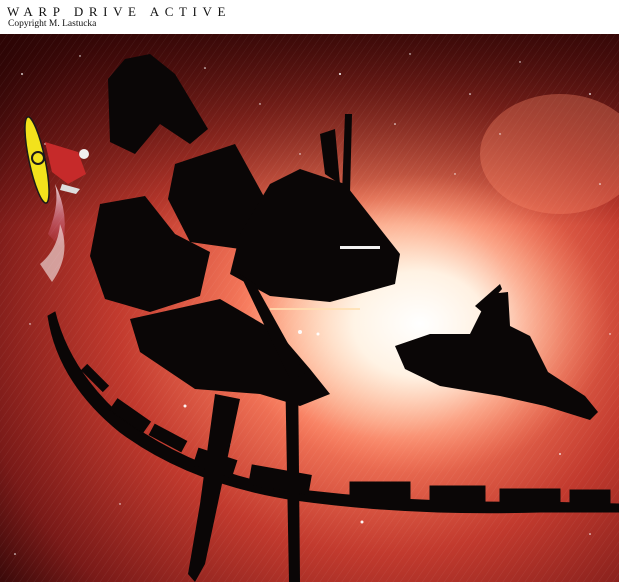 This screenshot has width=619, height=582. What do you see at coordinates (52, 24) in the screenshot?
I see `copyright-notice: Copyright M. Lastucka` at bounding box center [52, 24].